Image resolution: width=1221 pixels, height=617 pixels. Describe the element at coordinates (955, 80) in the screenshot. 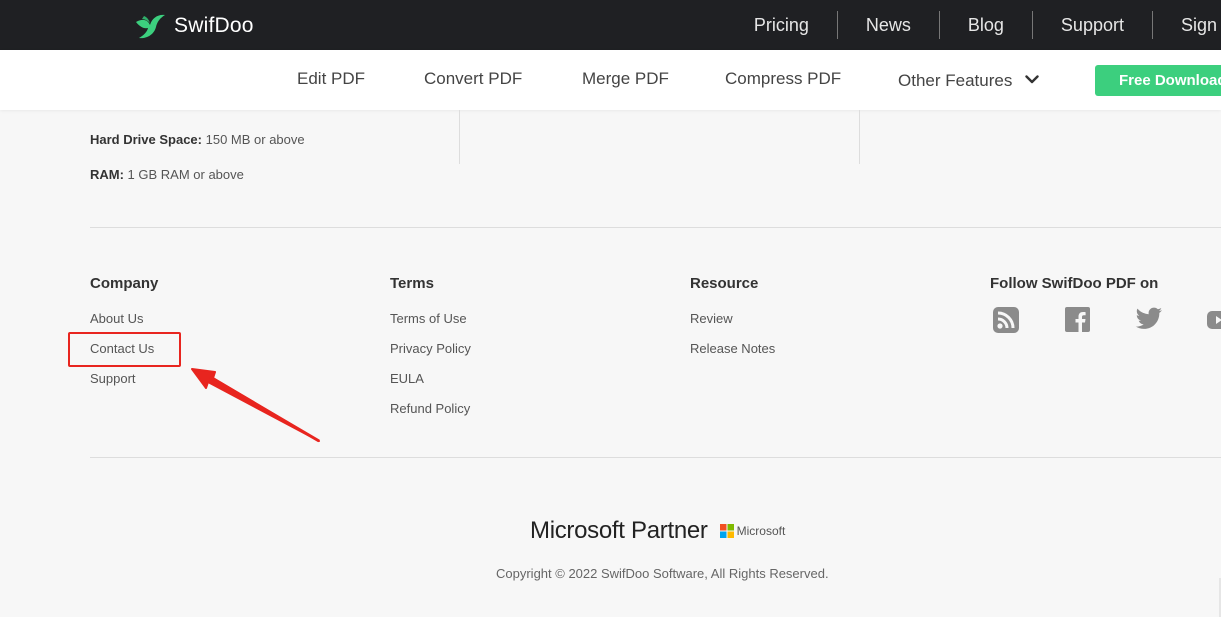

I see `other-features-label: Other Features` at that location.